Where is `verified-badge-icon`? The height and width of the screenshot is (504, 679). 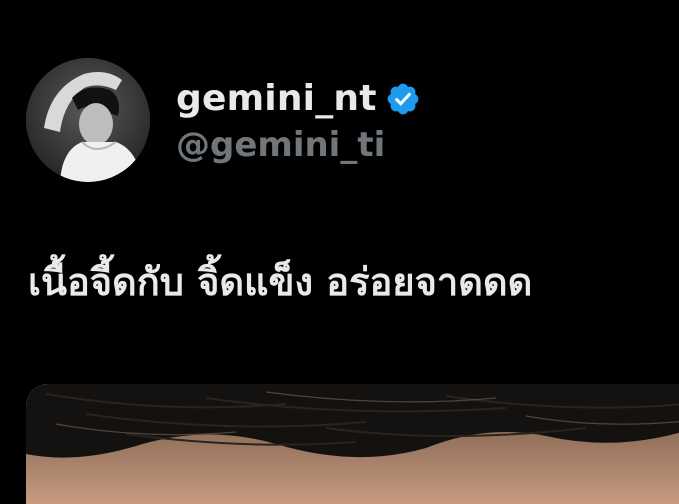
verified-badge-icon is located at coordinates (403, 99).